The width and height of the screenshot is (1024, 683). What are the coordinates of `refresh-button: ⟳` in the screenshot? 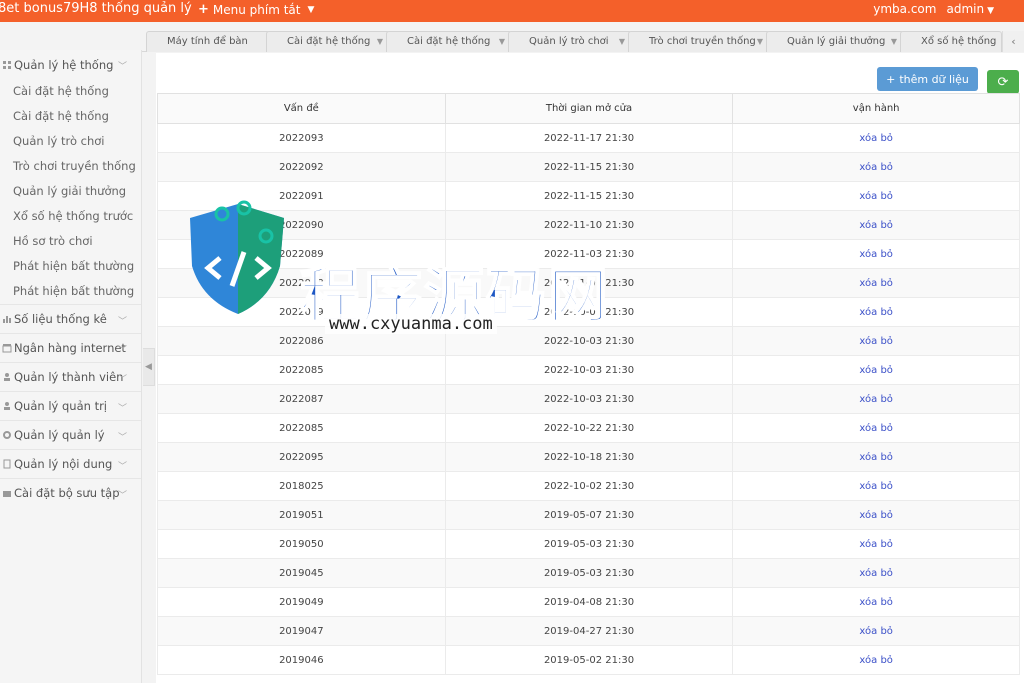 It's located at (1003, 82).